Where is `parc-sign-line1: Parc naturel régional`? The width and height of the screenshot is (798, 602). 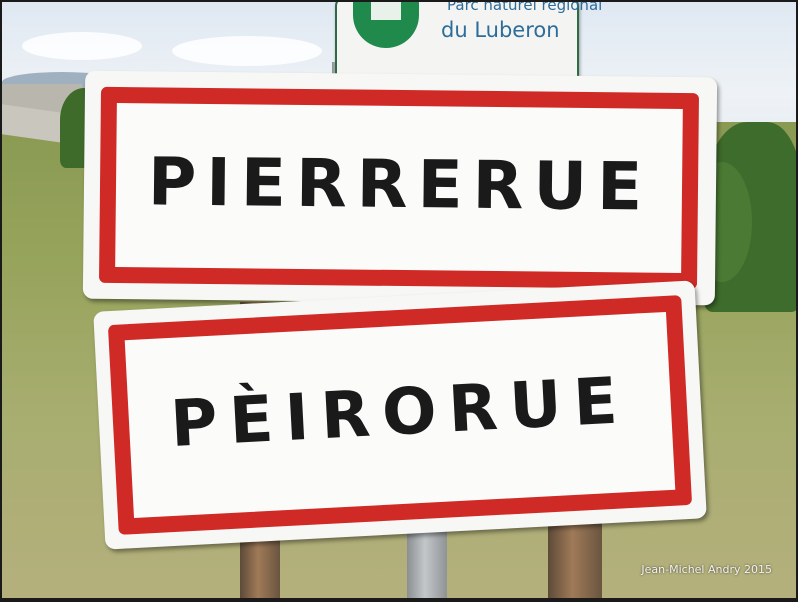 parc-sign-line1: Parc naturel régional is located at coordinates (525, 8).